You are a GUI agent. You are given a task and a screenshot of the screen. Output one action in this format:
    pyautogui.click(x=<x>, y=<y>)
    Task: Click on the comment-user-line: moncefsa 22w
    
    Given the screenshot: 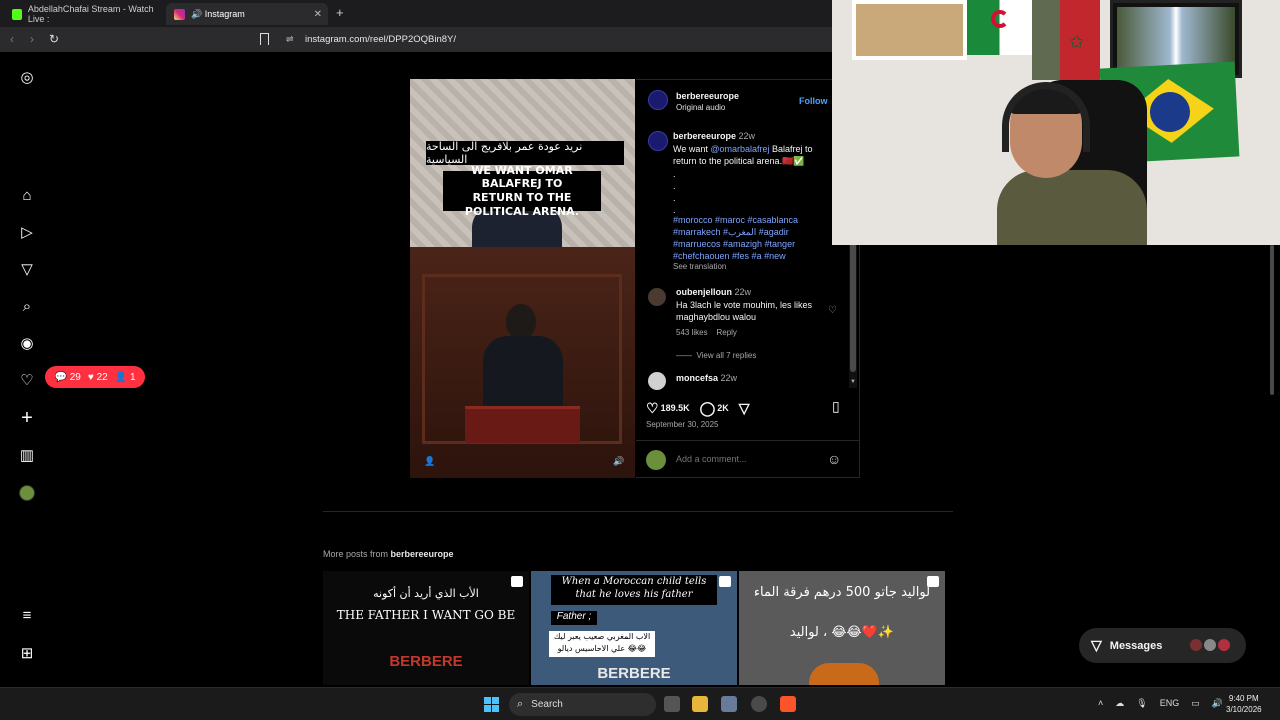 What is the action you would take?
    pyautogui.click(x=706, y=378)
    